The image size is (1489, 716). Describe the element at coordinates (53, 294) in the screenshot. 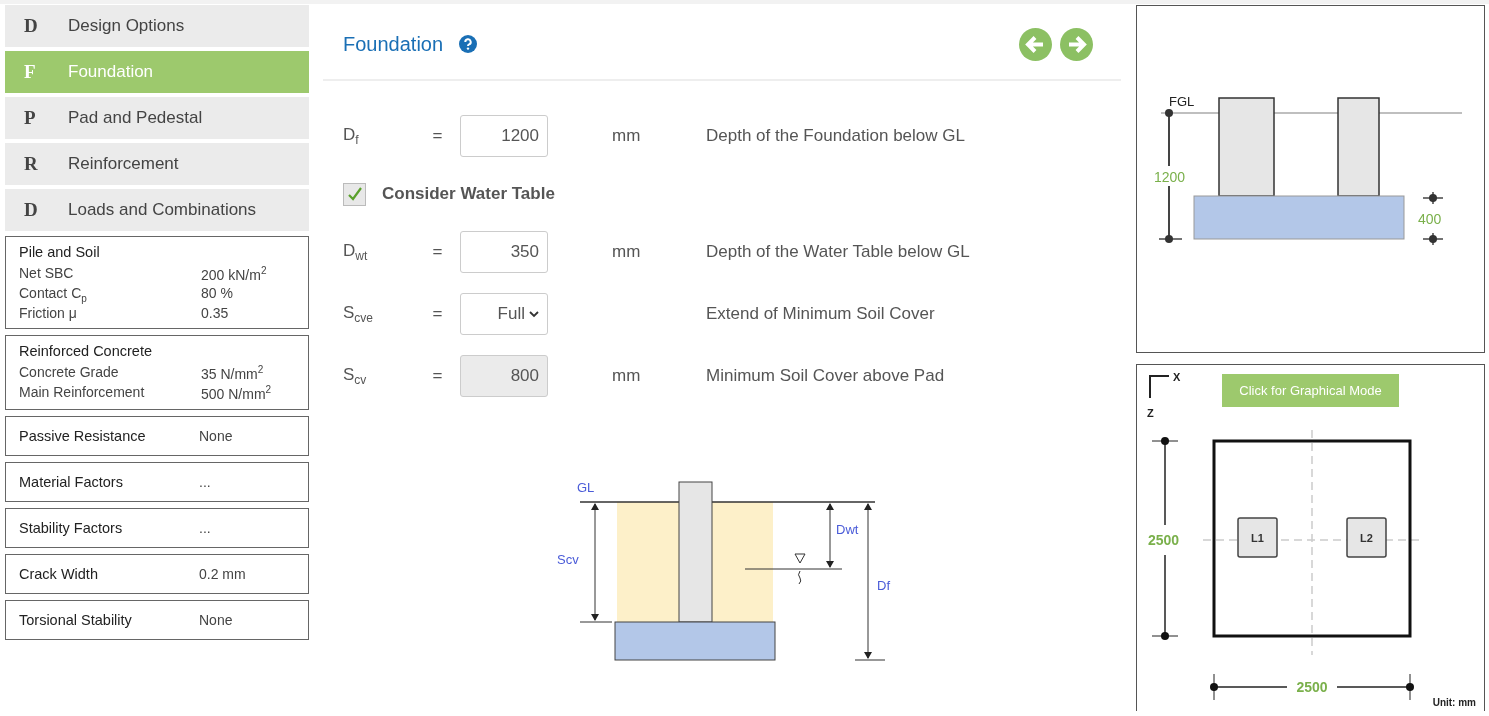

I see `property-label: Contact C$_{p}$` at that location.